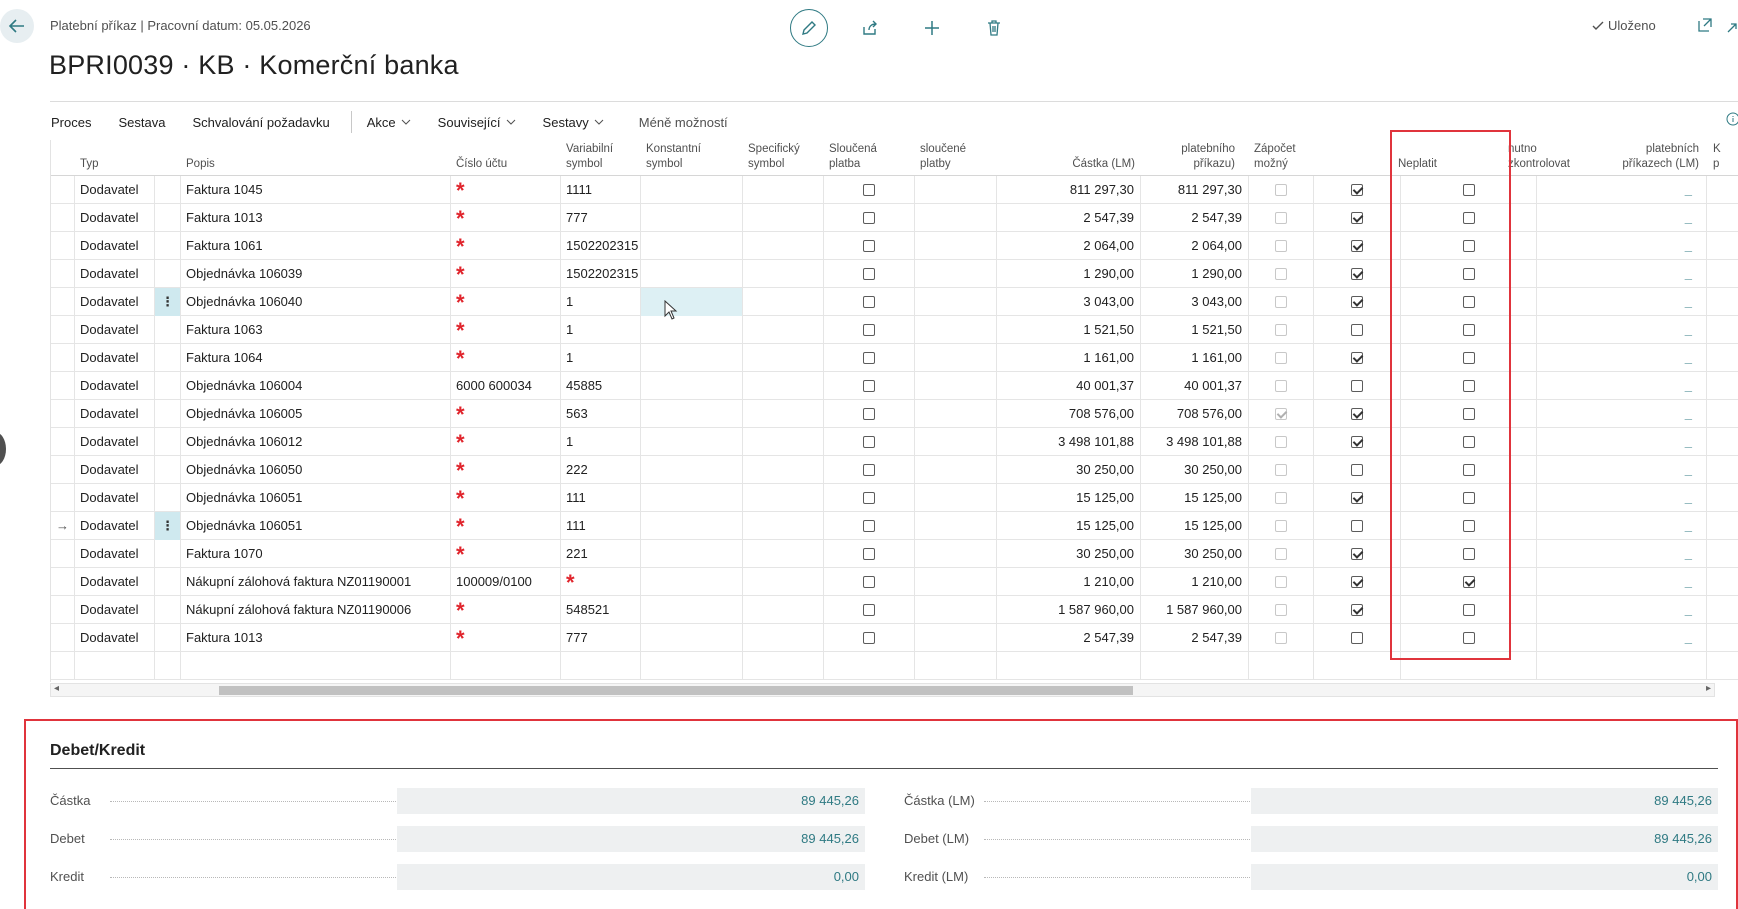 The image size is (1738, 909). What do you see at coordinates (316, 666) in the screenshot?
I see `cell-popis` at bounding box center [316, 666].